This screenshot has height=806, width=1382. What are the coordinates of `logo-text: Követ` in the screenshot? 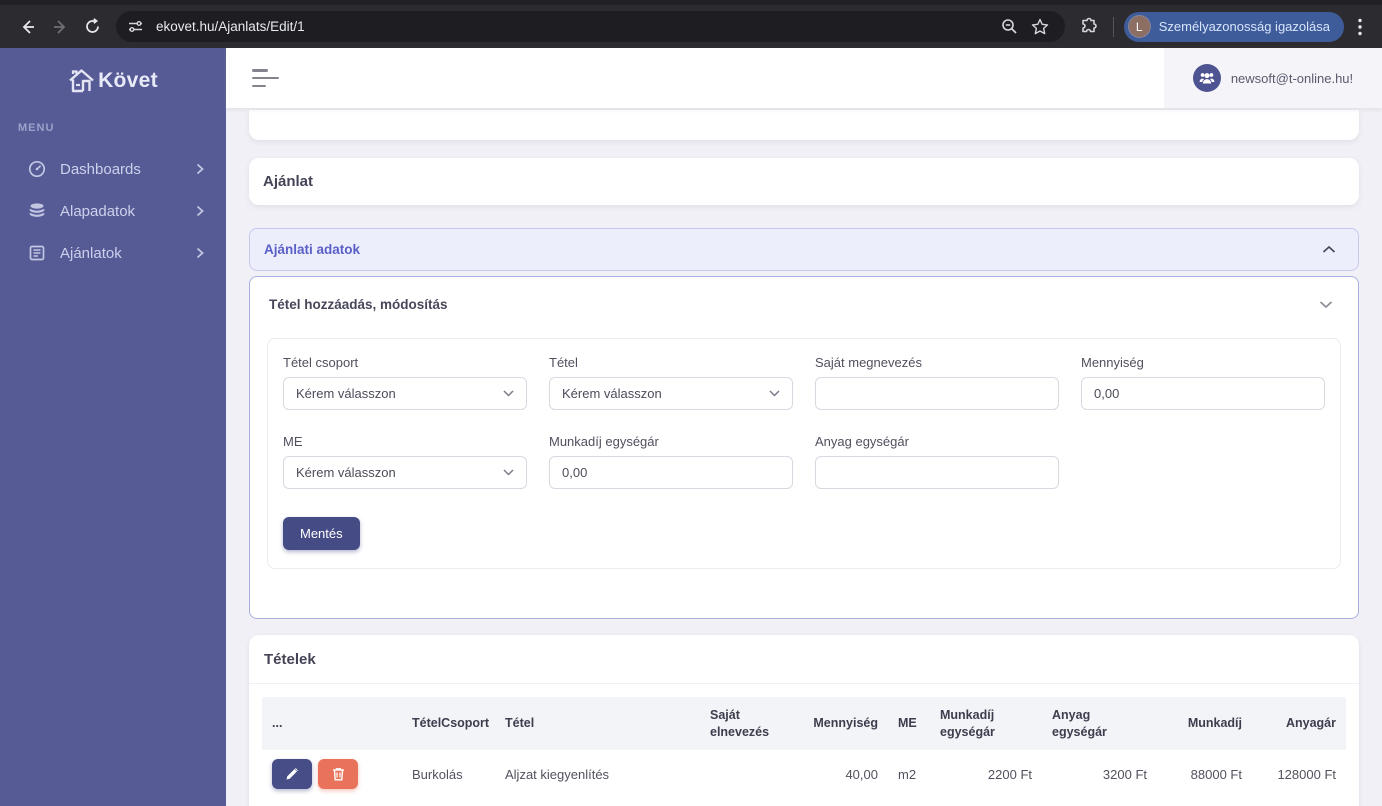 It's located at (128, 80).